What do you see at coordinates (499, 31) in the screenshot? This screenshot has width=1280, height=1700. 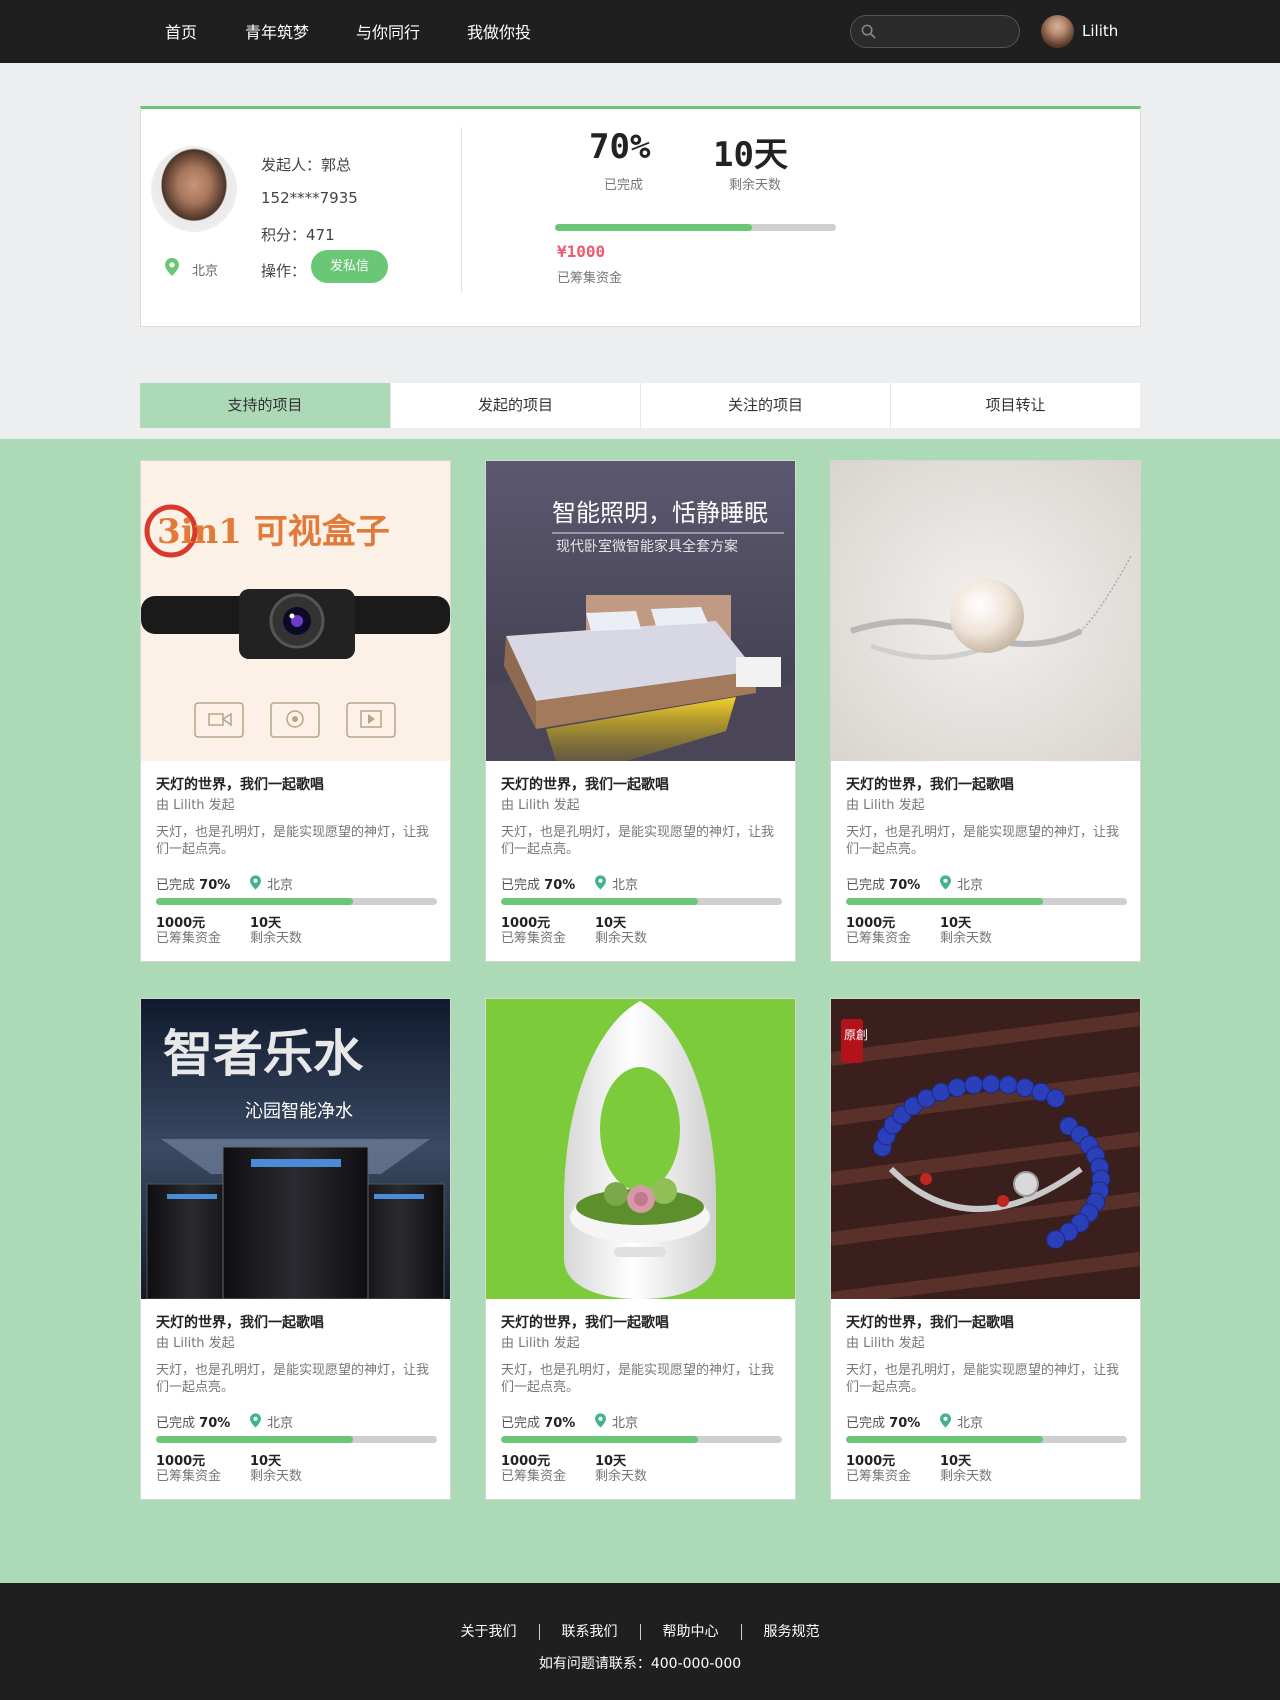 I see `nav-link-invest: 我做你投` at bounding box center [499, 31].